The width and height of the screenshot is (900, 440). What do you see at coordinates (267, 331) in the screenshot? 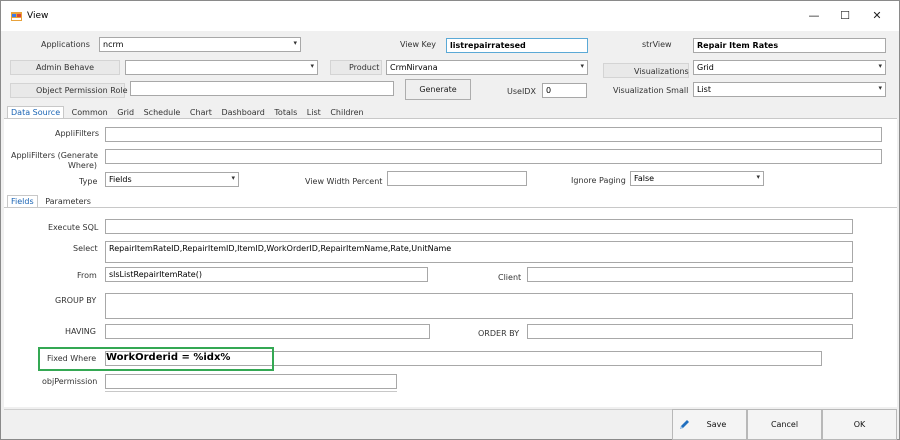
I see `having-input` at bounding box center [267, 331].